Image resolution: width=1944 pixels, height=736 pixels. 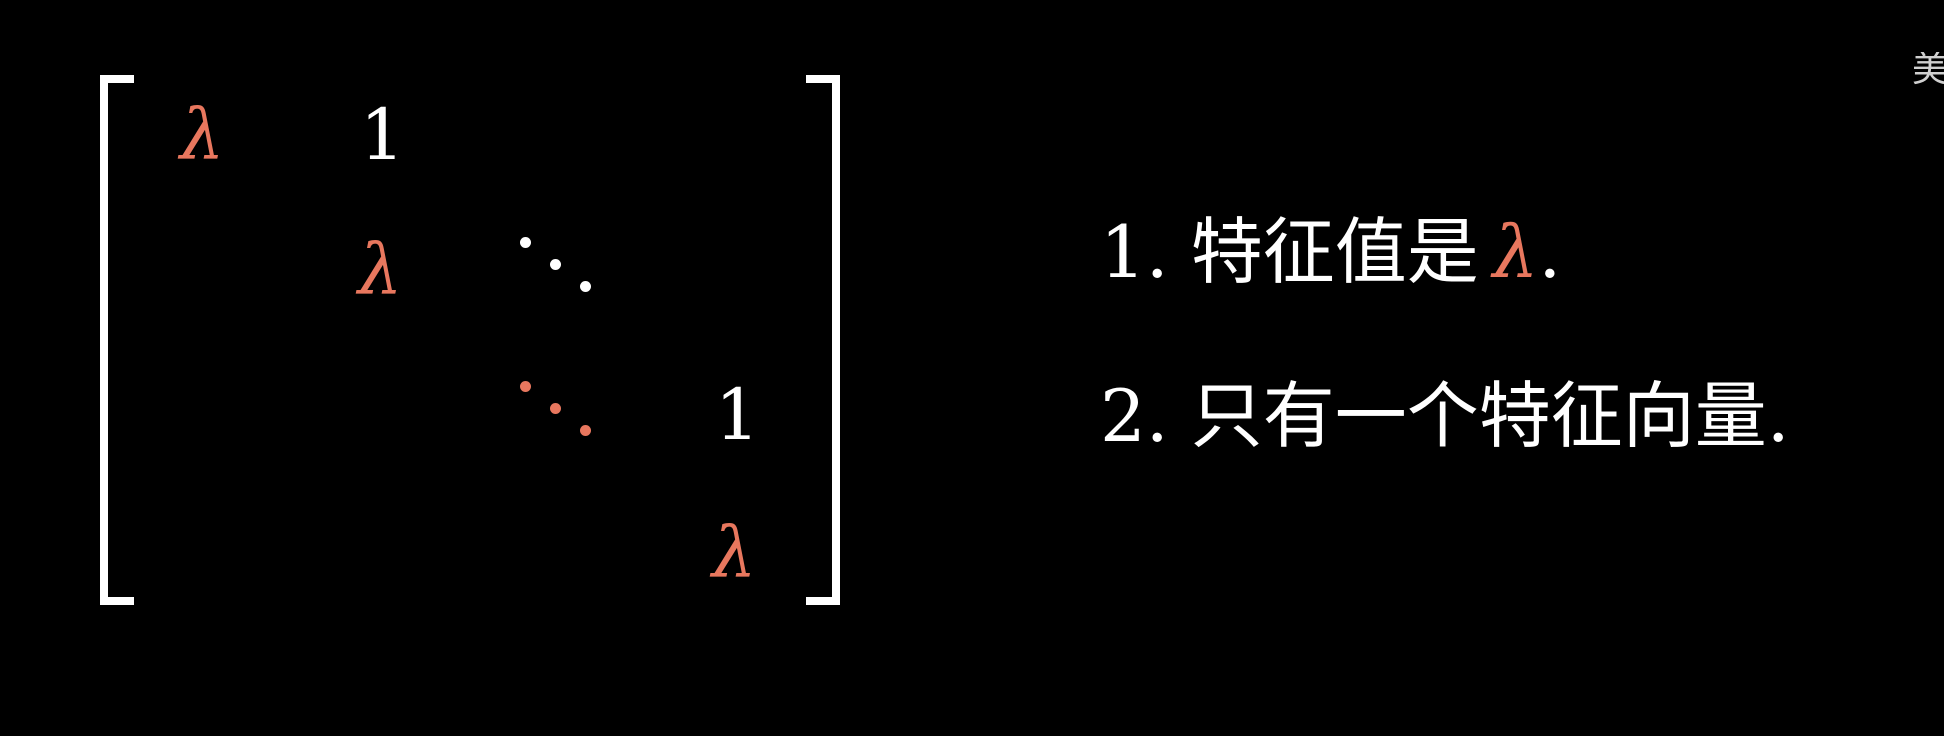 I want to click on ddots-white, so click(x=565, y=272).